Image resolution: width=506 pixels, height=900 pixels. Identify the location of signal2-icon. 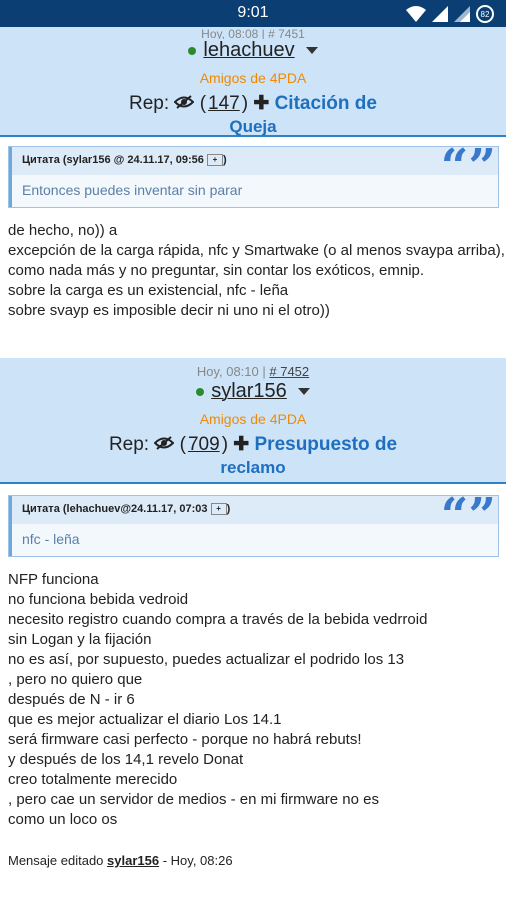
(462, 14).